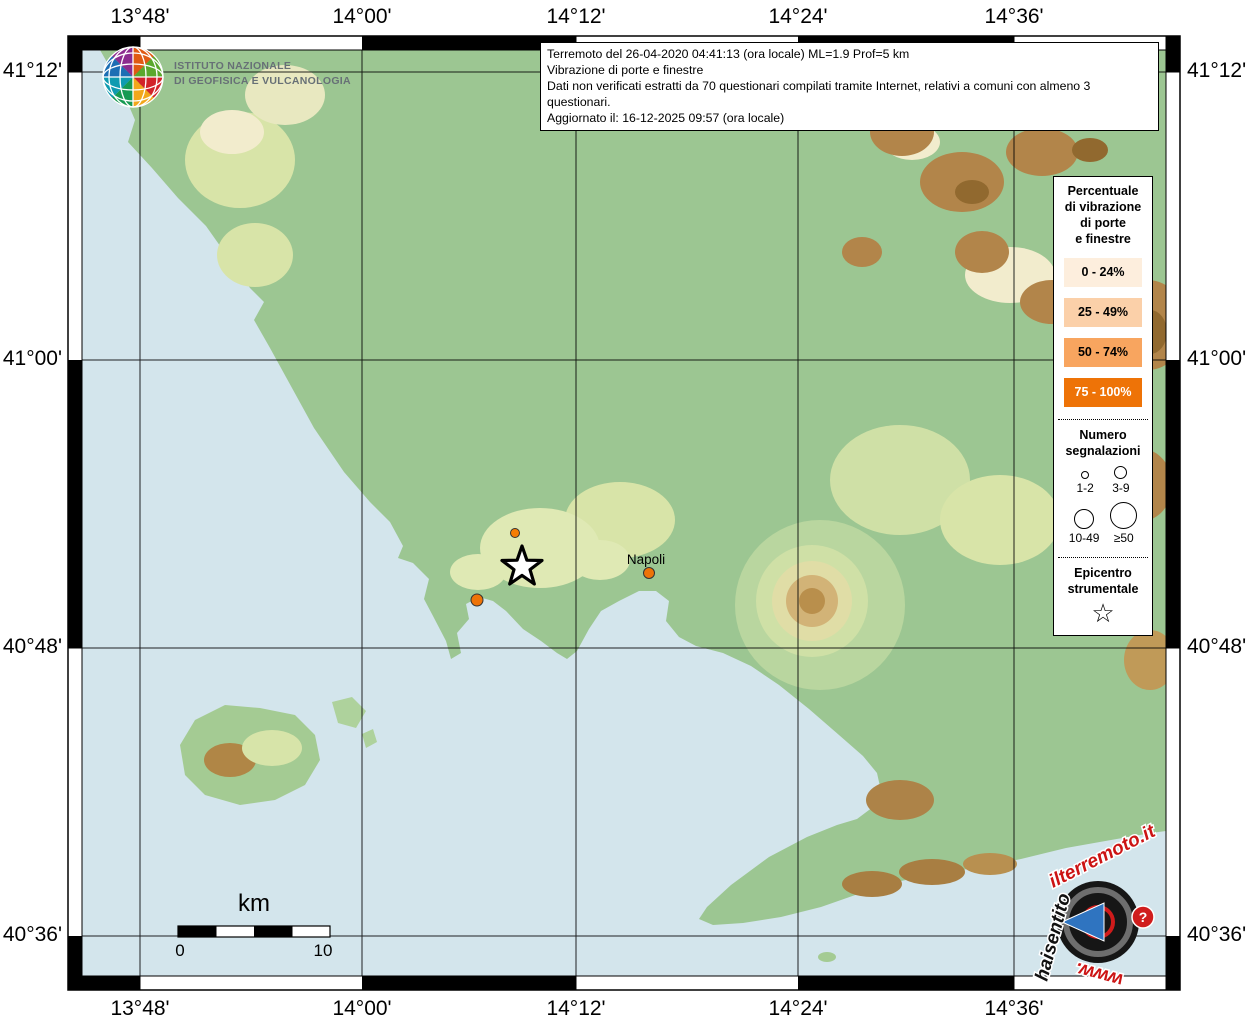 Image resolution: width=1255 pixels, height=1024 pixels. What do you see at coordinates (140, 1008) in the screenshot?
I see `axis-label-bottom-0: 13°48'` at bounding box center [140, 1008].